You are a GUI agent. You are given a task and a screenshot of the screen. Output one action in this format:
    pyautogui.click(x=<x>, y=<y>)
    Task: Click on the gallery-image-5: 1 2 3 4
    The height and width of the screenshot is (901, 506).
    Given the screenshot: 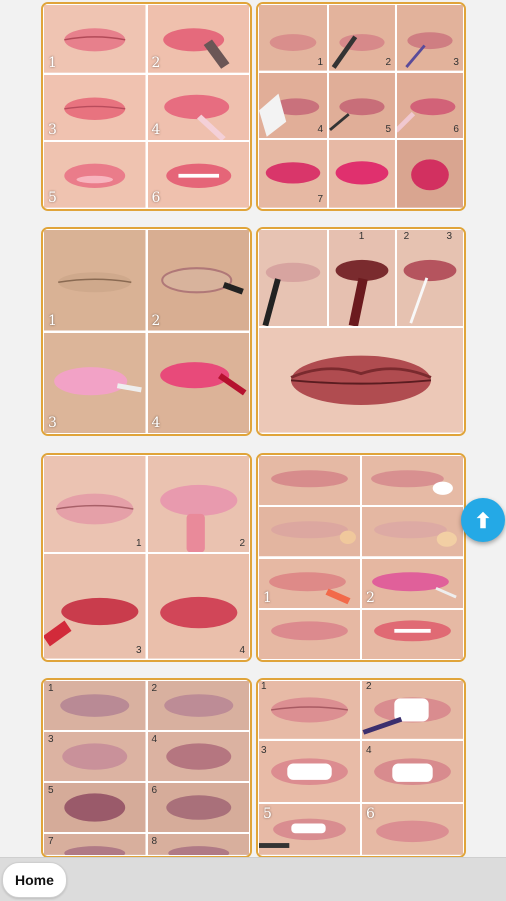 What is the action you would take?
    pyautogui.click(x=146, y=557)
    